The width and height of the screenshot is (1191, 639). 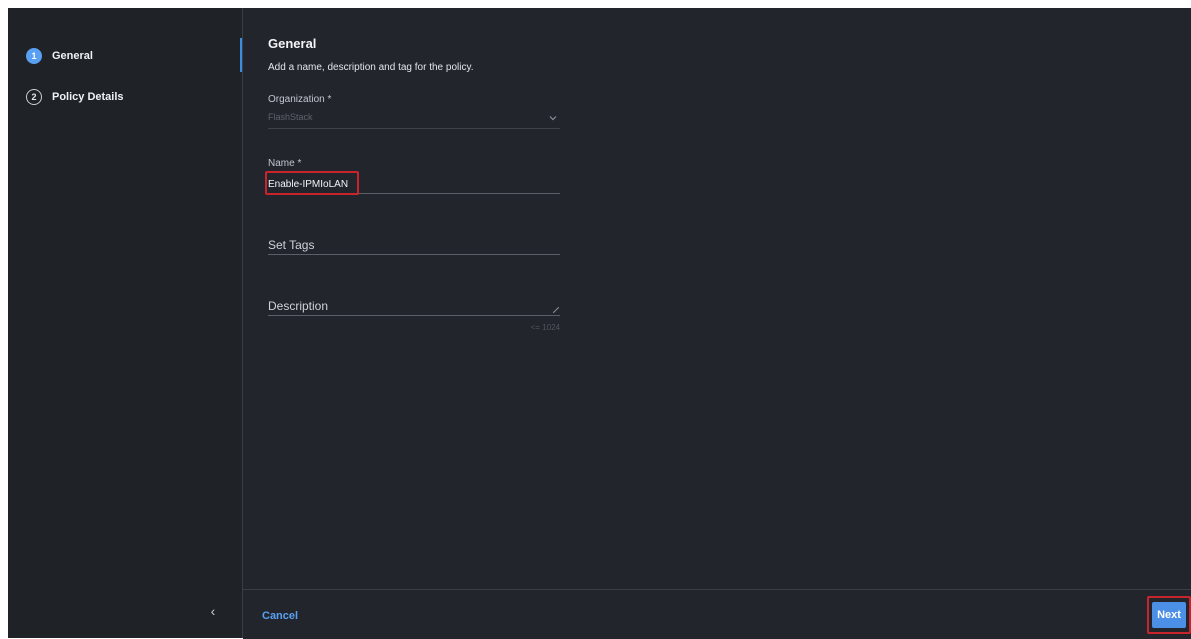 I want to click on tags-input, so click(x=408, y=245).